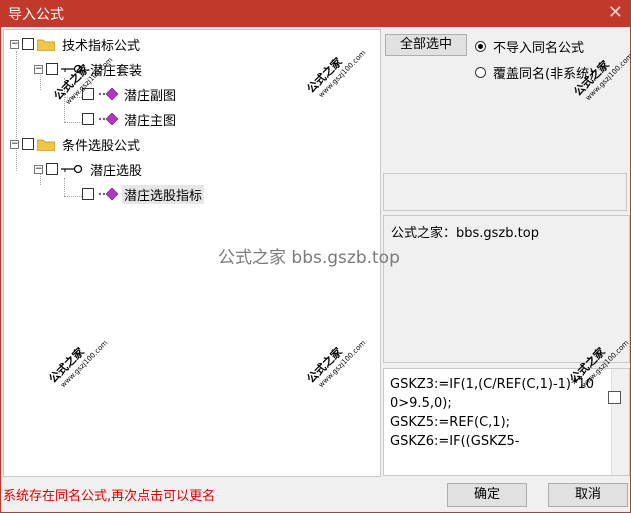  Describe the element at coordinates (505, 192) in the screenshot. I see `blank-info-panel` at that location.